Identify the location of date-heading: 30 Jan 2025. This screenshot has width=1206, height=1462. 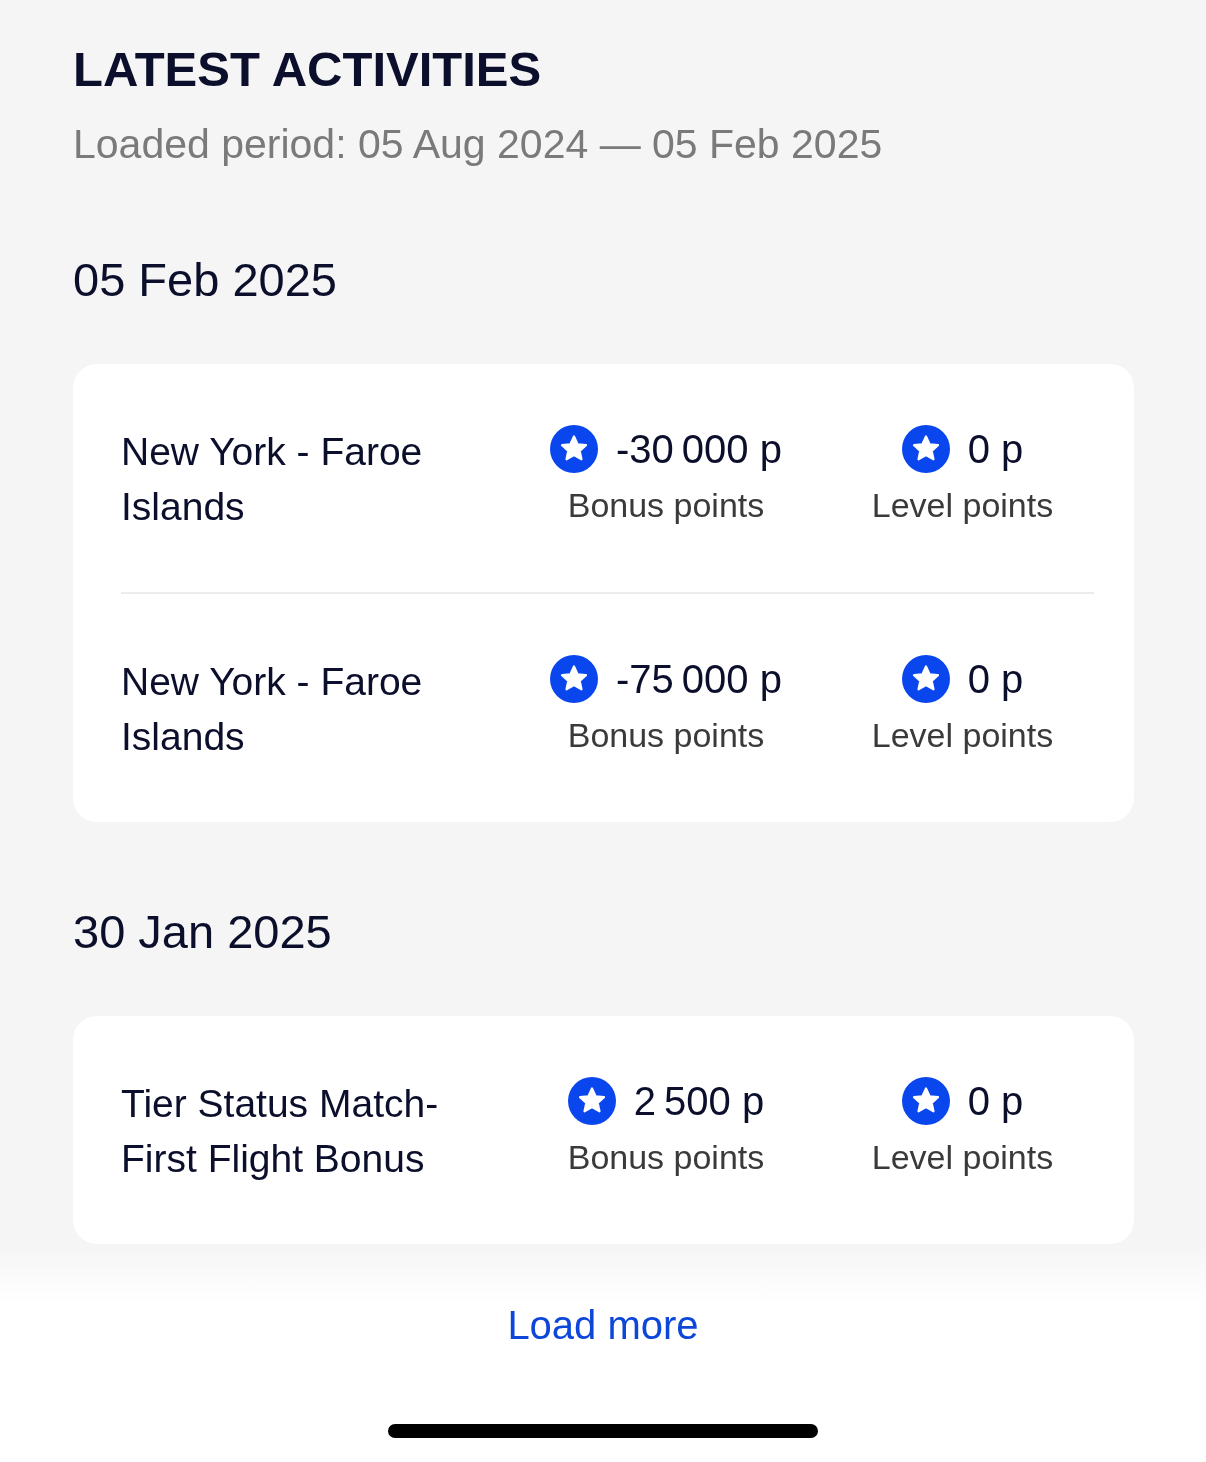
(203, 932).